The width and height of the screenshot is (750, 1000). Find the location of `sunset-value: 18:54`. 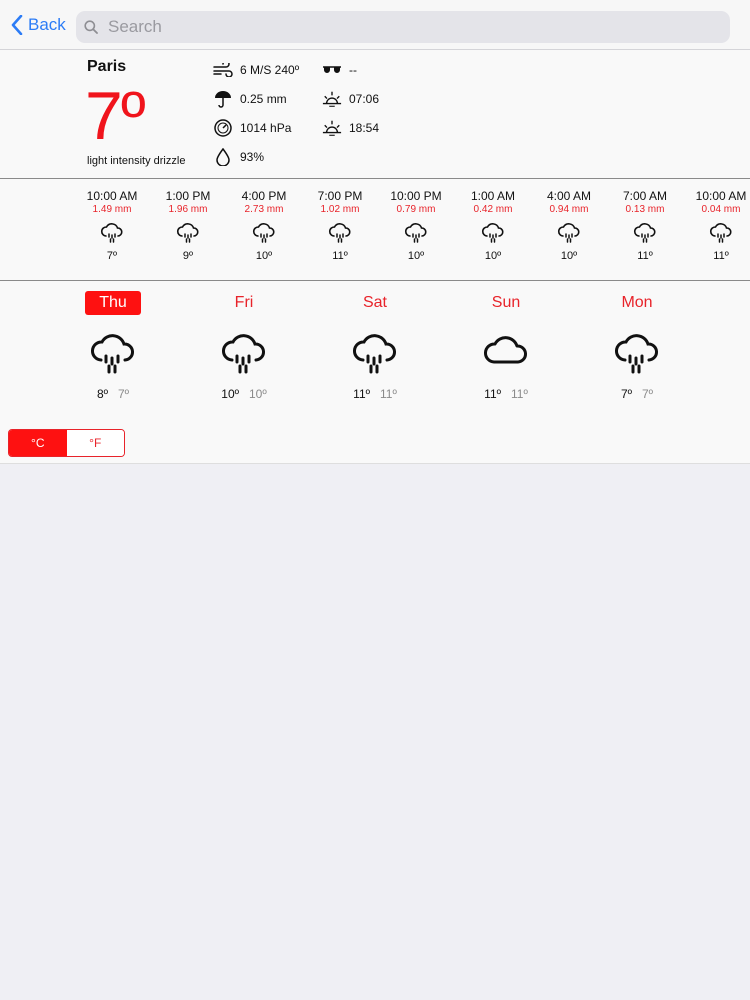

sunset-value: 18:54 is located at coordinates (364, 128).